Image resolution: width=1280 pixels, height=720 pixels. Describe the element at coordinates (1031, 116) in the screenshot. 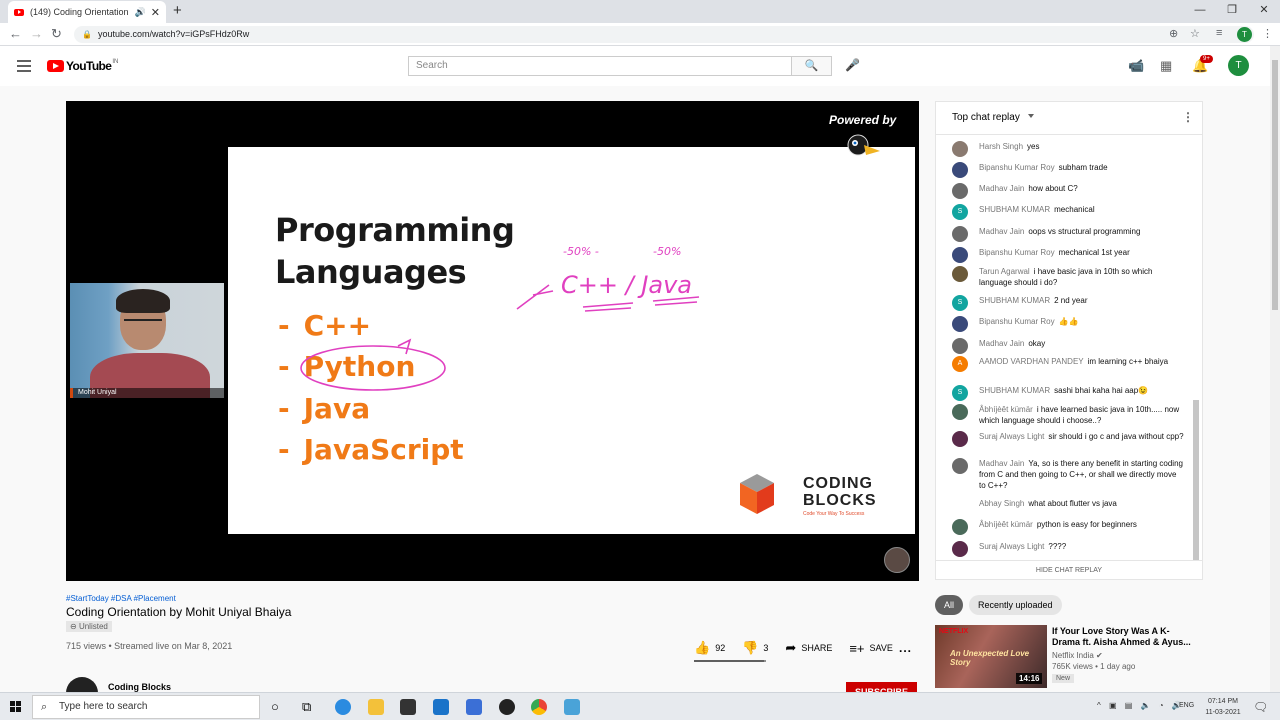

I see `dropdown-caret-icon` at that location.